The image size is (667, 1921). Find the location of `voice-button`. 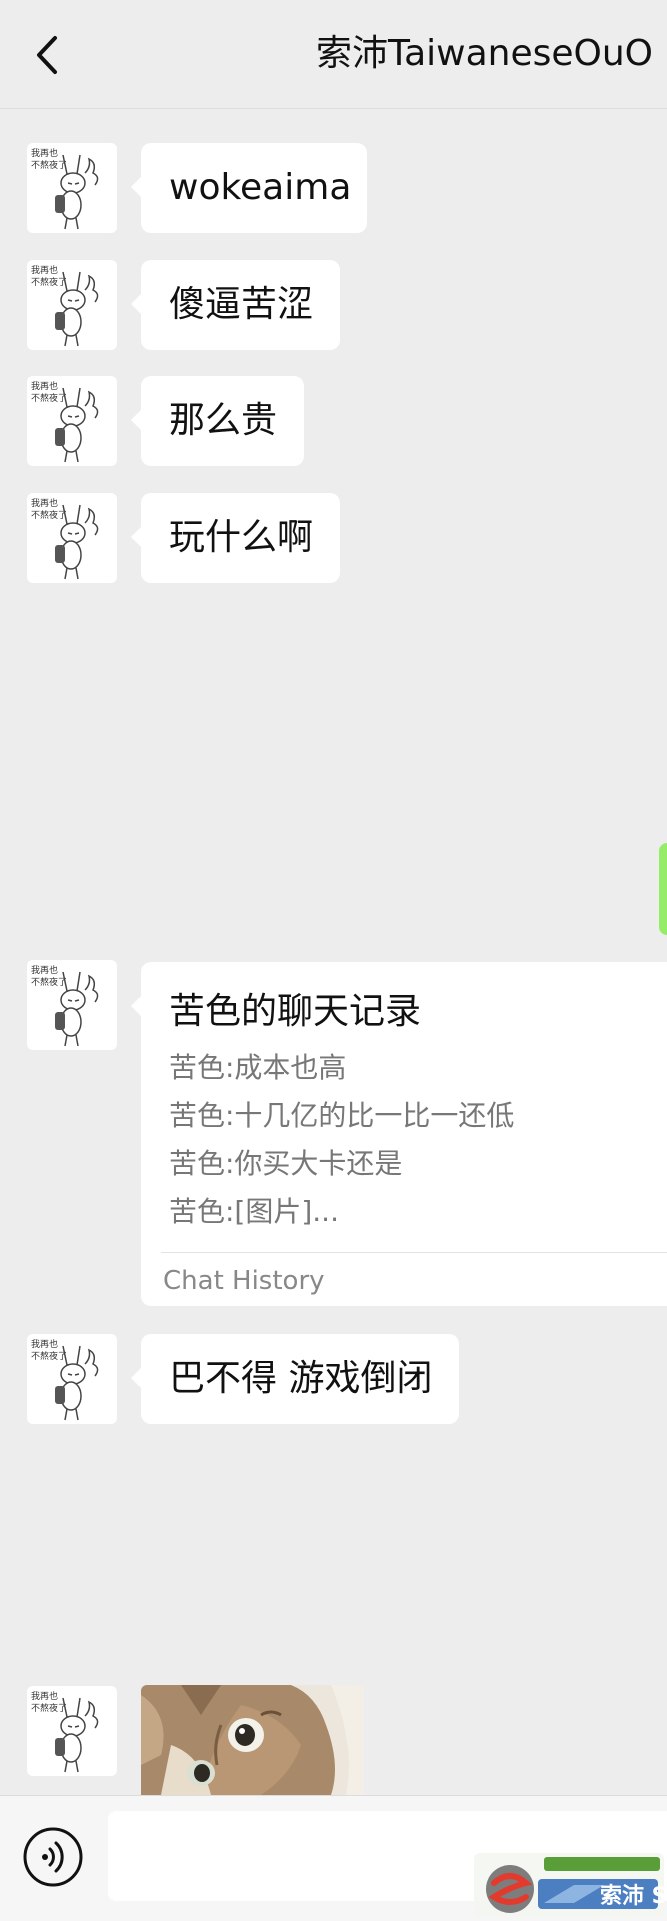

voice-button is located at coordinates (53, 1857).